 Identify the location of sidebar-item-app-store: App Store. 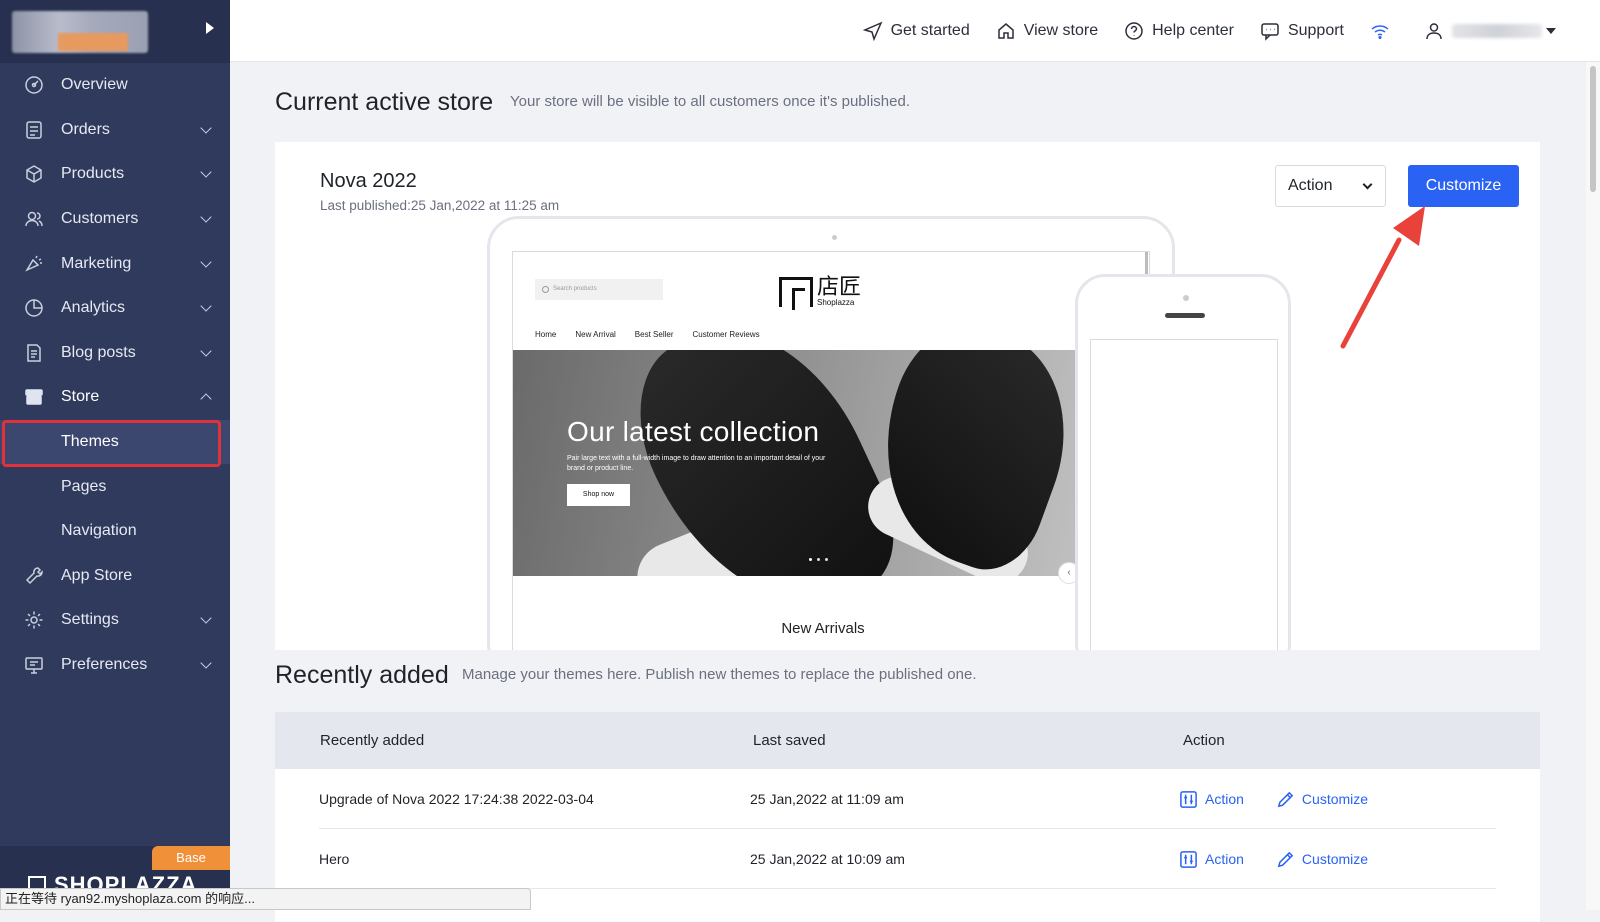
(115, 576).